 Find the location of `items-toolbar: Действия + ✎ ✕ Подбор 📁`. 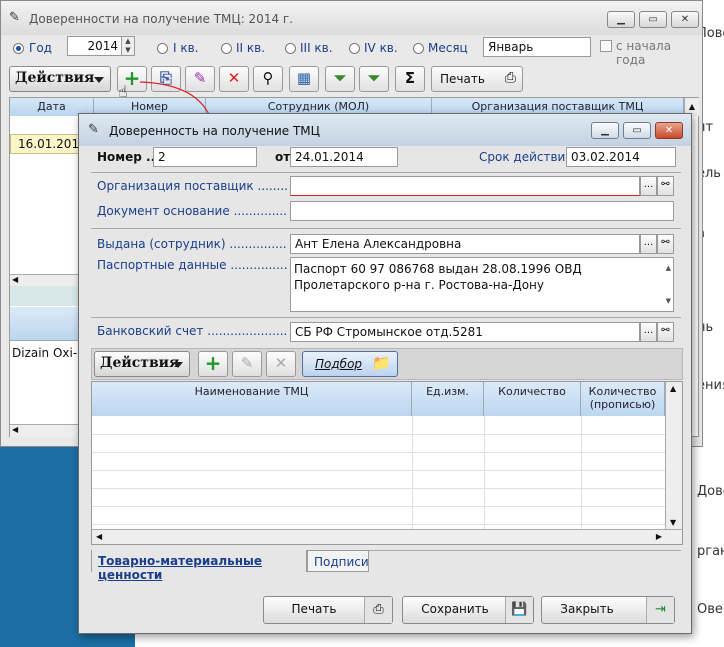

items-toolbar: Действия + ✎ ✕ Подбор 📁 is located at coordinates (387, 364).